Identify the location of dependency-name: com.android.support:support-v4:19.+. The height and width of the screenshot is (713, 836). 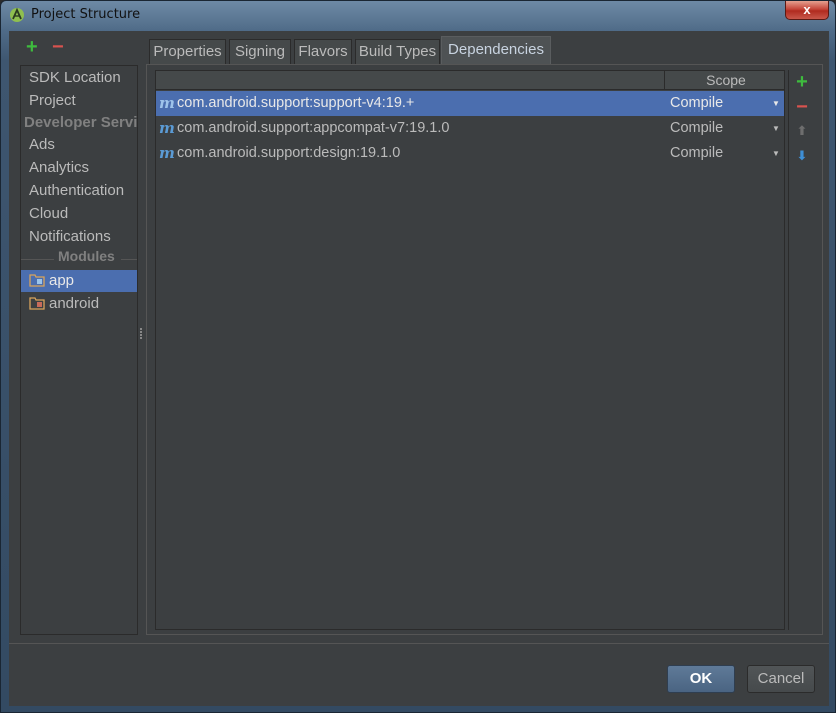
(296, 103).